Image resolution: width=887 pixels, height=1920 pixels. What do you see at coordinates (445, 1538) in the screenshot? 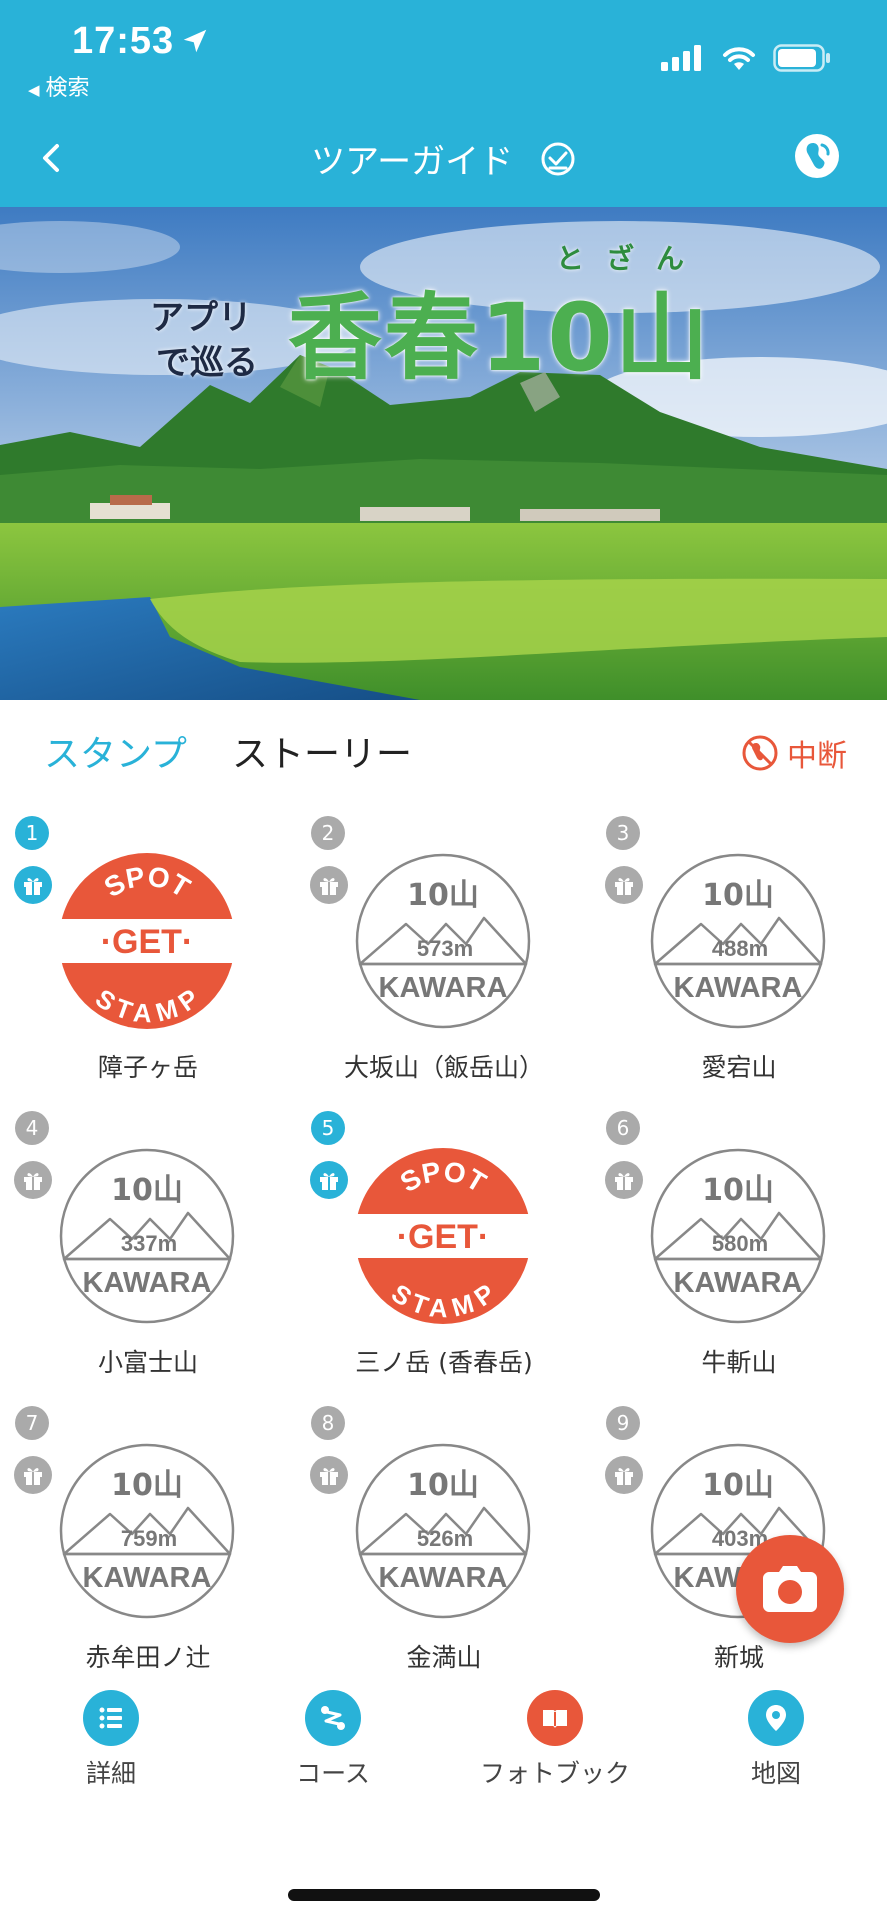
I see `stamp-altitude-text: 526m` at bounding box center [445, 1538].